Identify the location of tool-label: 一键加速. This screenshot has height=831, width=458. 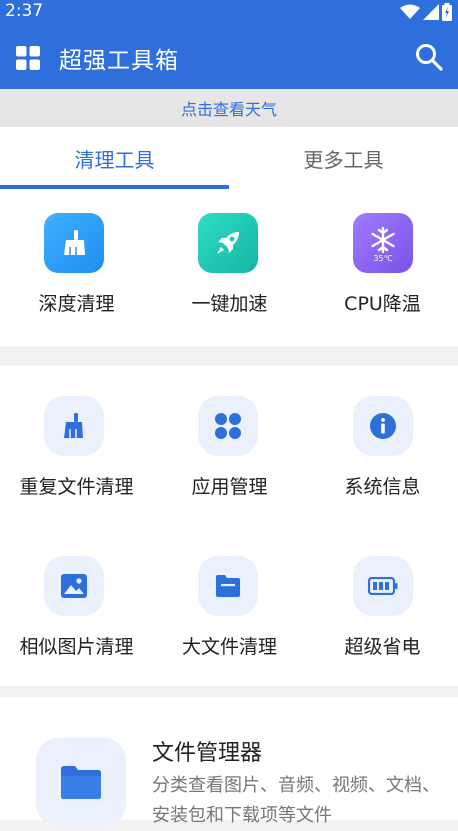
(229, 304).